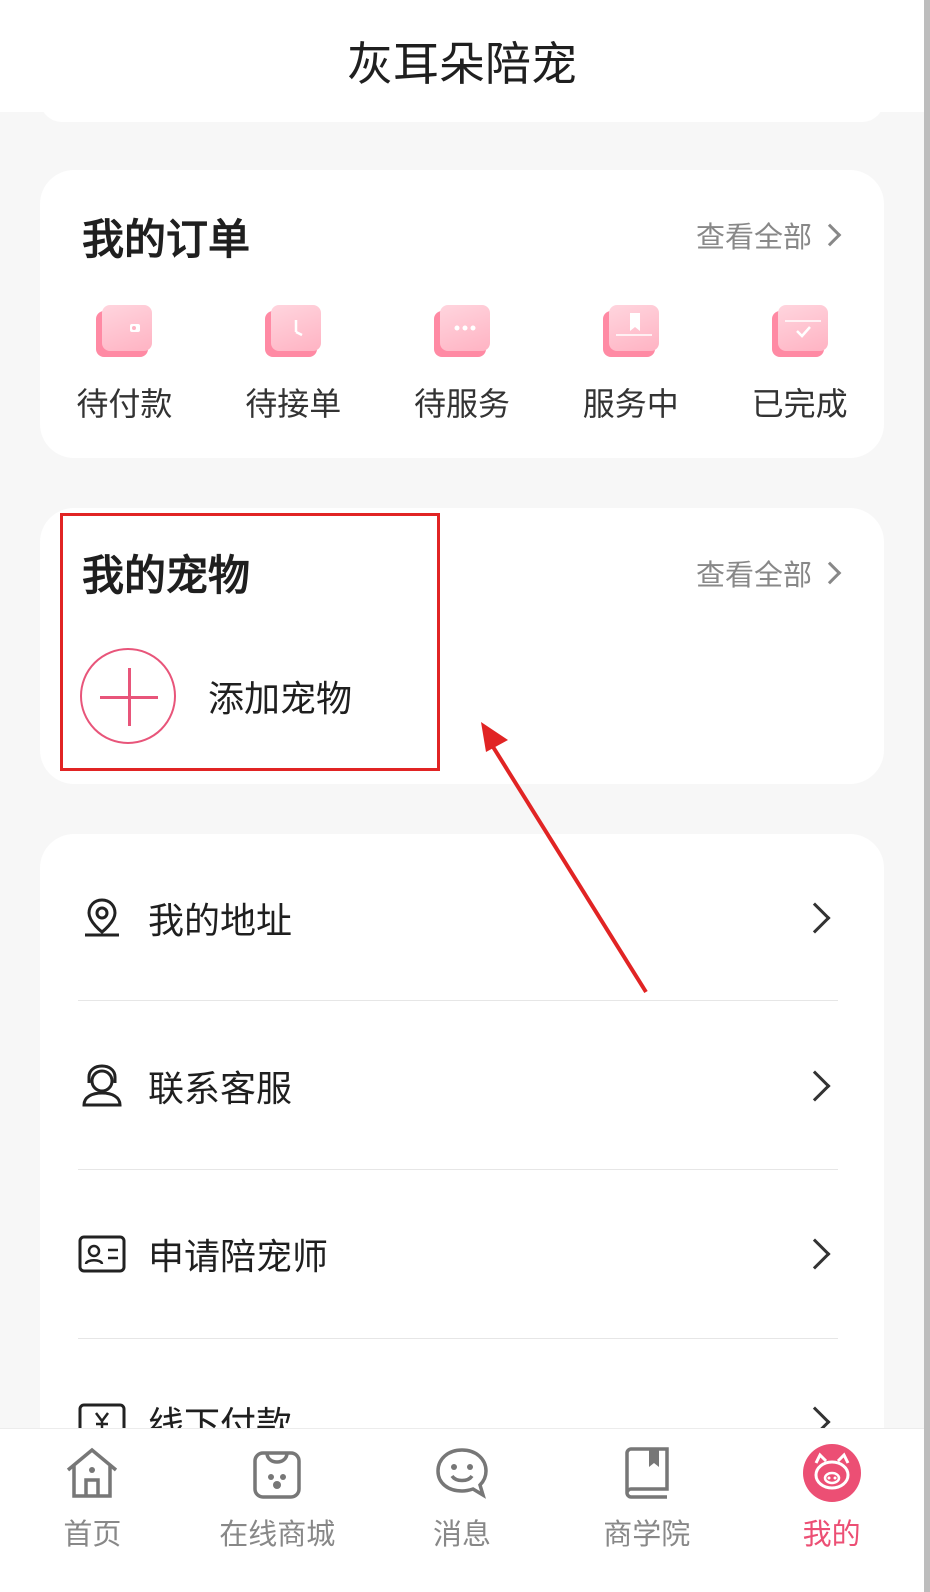 Image resolution: width=930 pixels, height=1592 pixels. I want to click on order-status-in-service: 服务中, so click(630, 365).